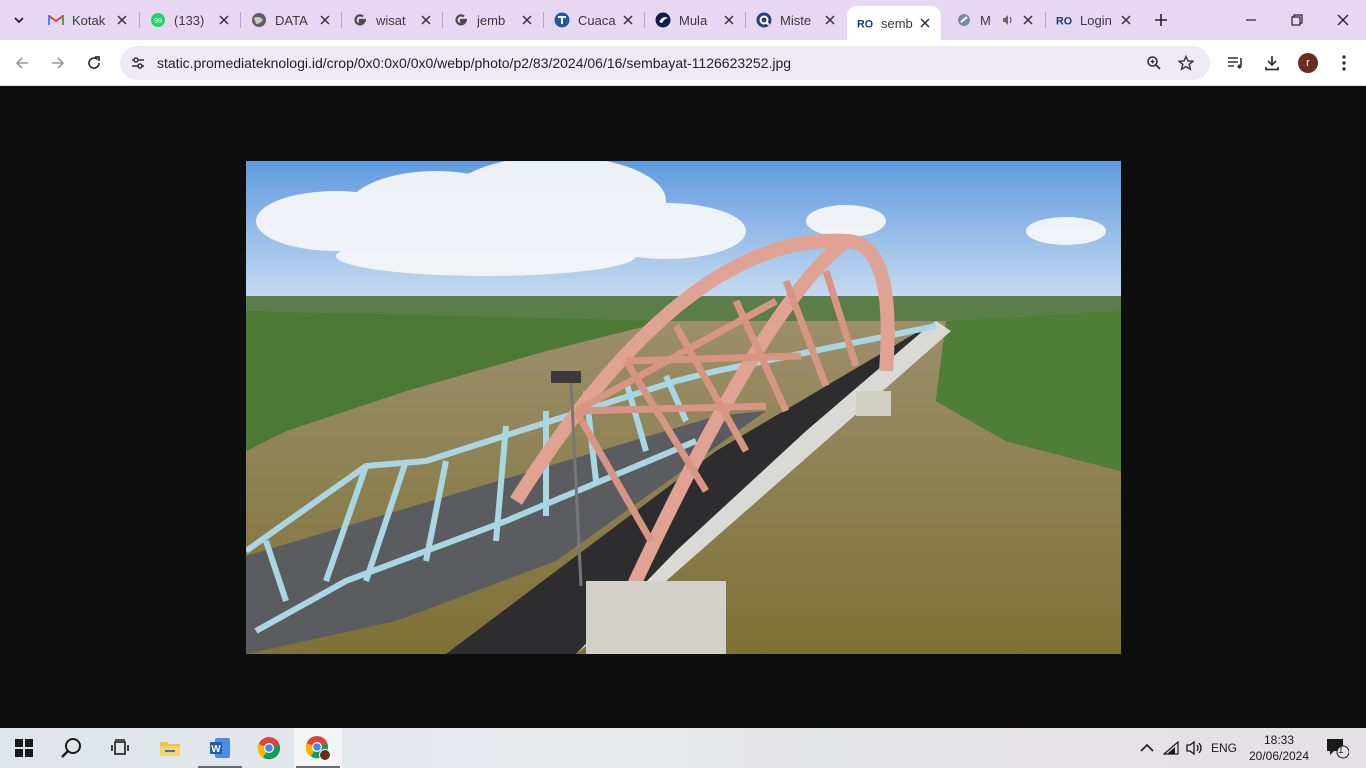 The height and width of the screenshot is (768, 1366). I want to click on profile-avatar: r, so click(1308, 63).